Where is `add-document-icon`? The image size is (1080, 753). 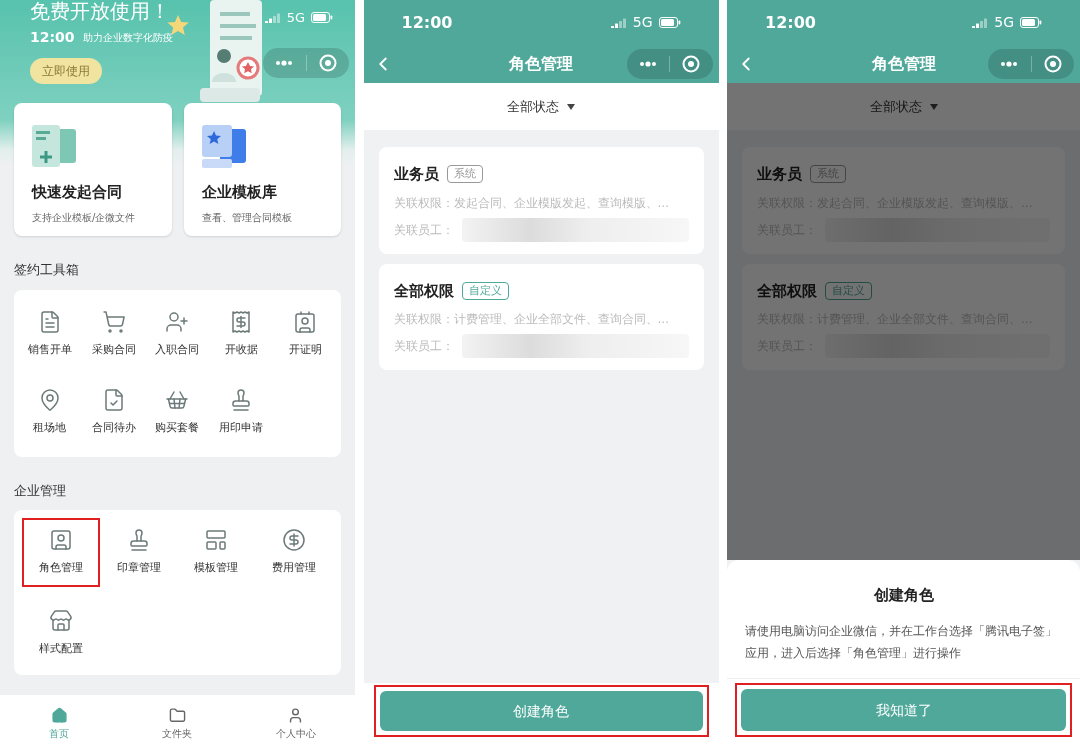 add-document-icon is located at coordinates (55, 146).